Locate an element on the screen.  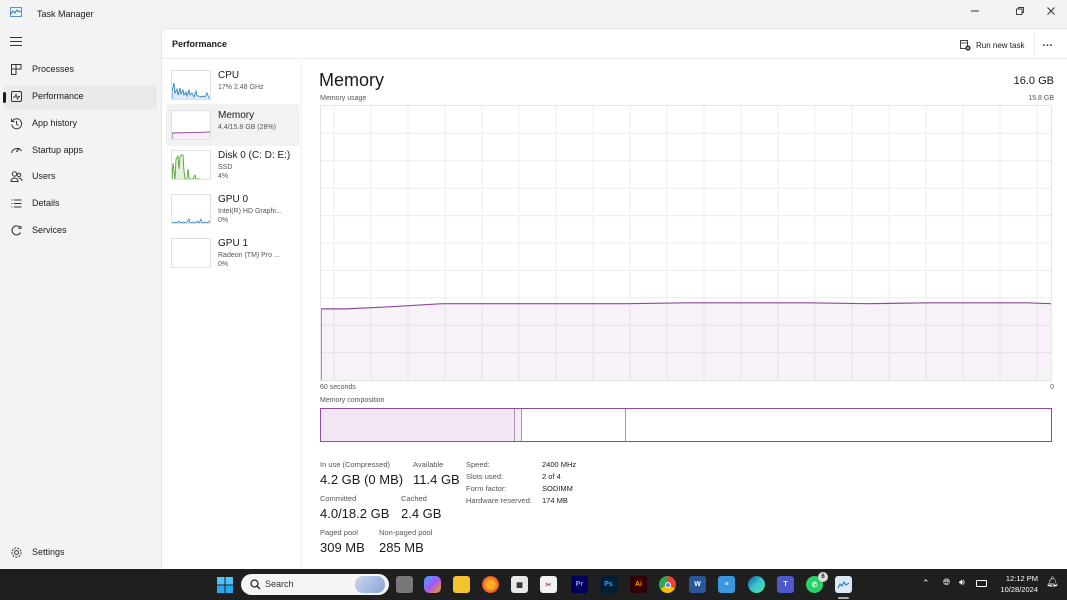
sidebar-item-label: Settings is located at coordinates (48, 552).